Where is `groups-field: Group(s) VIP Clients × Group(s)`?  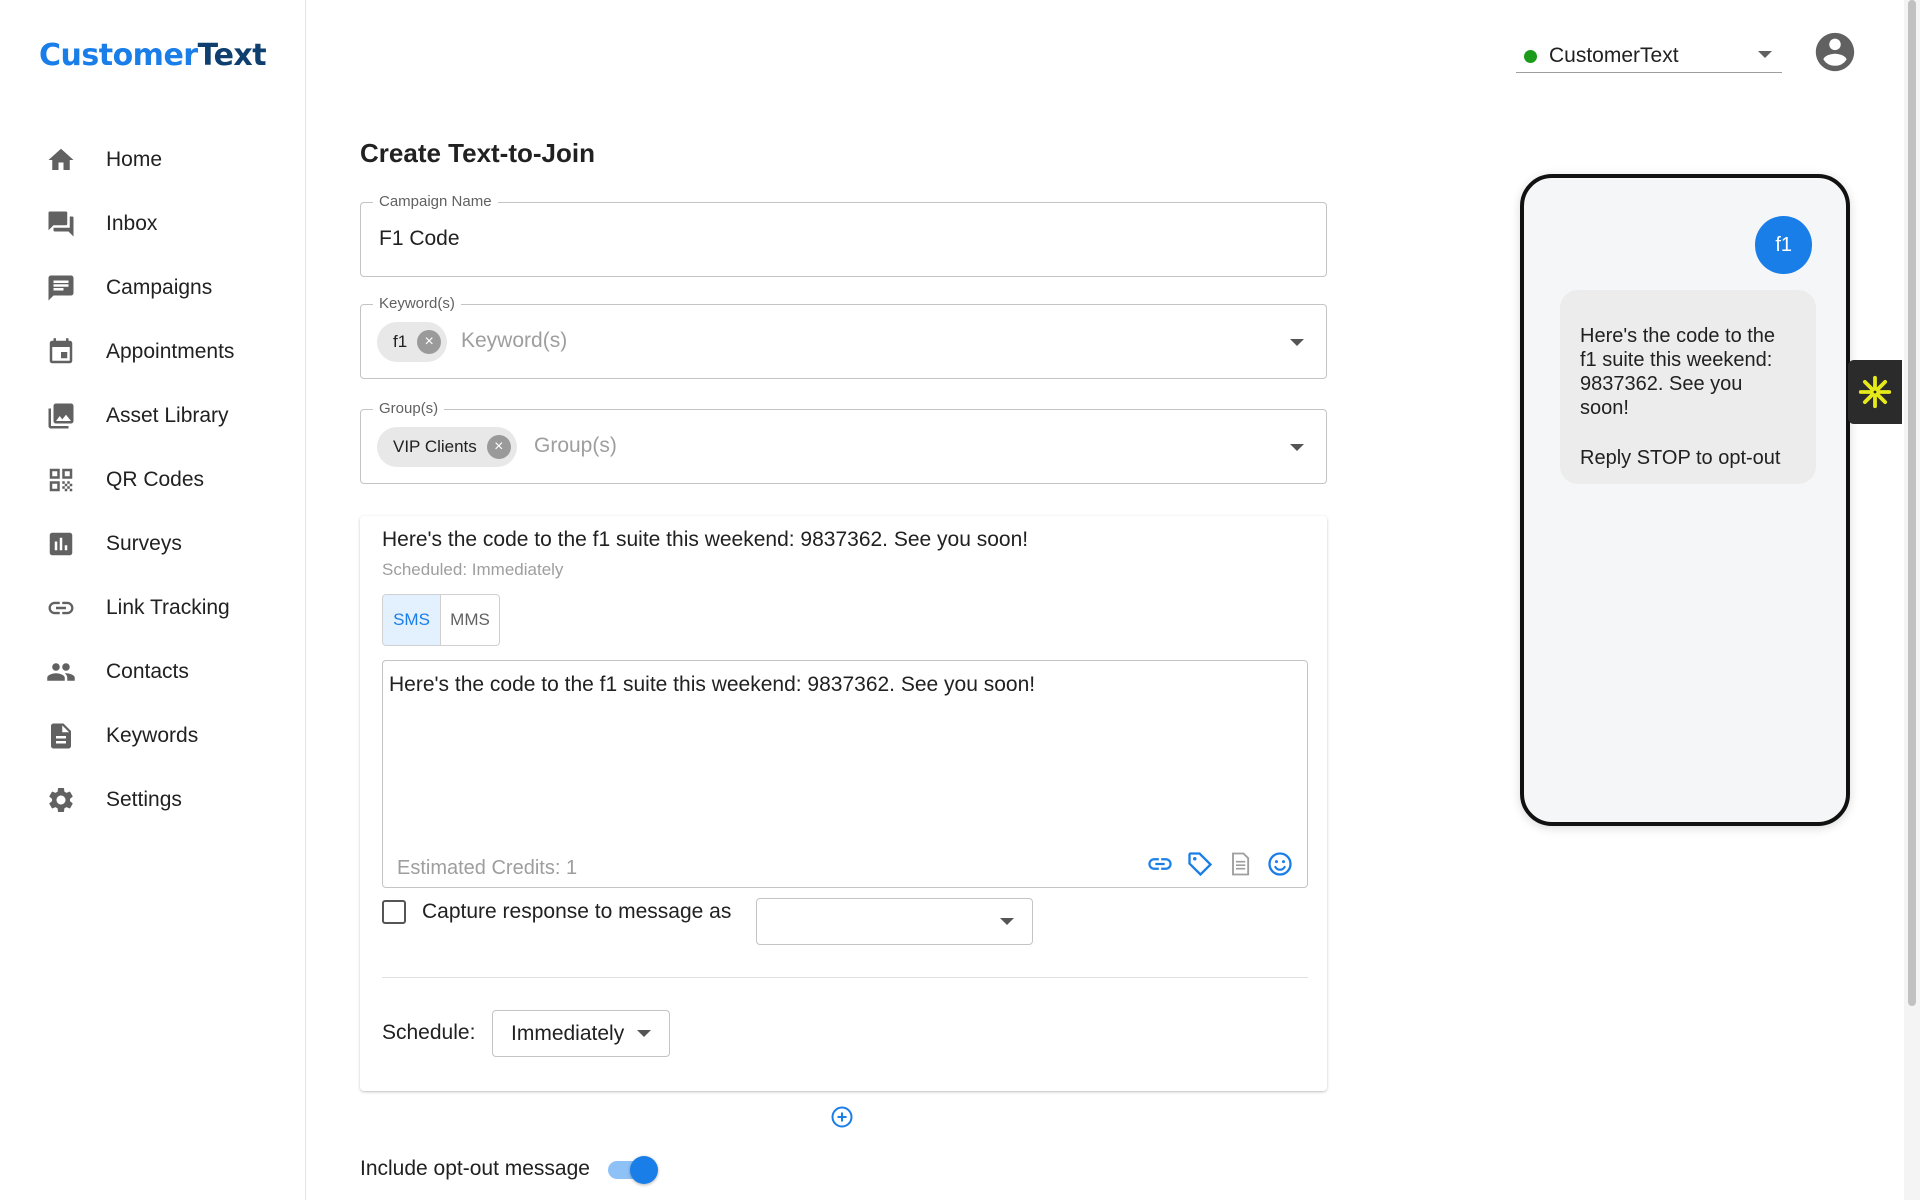 groups-field: Group(s) VIP Clients × Group(s) is located at coordinates (843, 442).